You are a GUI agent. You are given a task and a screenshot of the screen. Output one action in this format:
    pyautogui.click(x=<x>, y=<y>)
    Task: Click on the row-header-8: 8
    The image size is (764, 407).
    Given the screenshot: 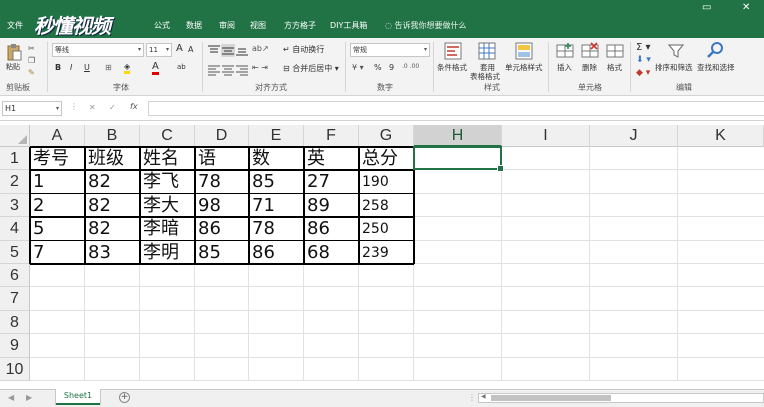 What is the action you would take?
    pyautogui.click(x=15, y=322)
    